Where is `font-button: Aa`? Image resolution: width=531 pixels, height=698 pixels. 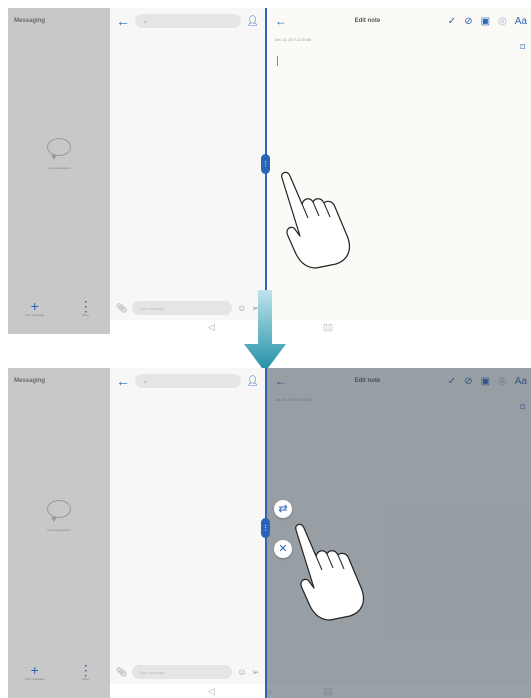
font-button: Aa is located at coordinates (521, 21).